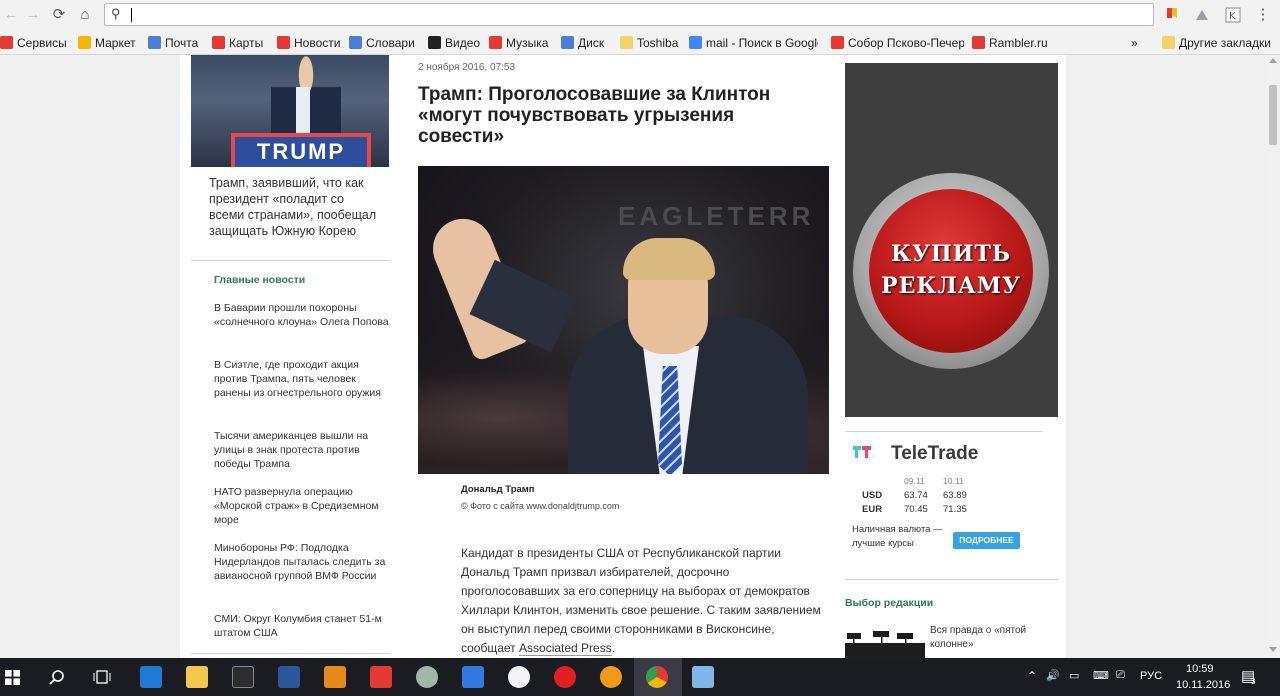 The image size is (1280, 696). What do you see at coordinates (246, 43) in the screenshot?
I see `bookmark-label: Карты` at bounding box center [246, 43].